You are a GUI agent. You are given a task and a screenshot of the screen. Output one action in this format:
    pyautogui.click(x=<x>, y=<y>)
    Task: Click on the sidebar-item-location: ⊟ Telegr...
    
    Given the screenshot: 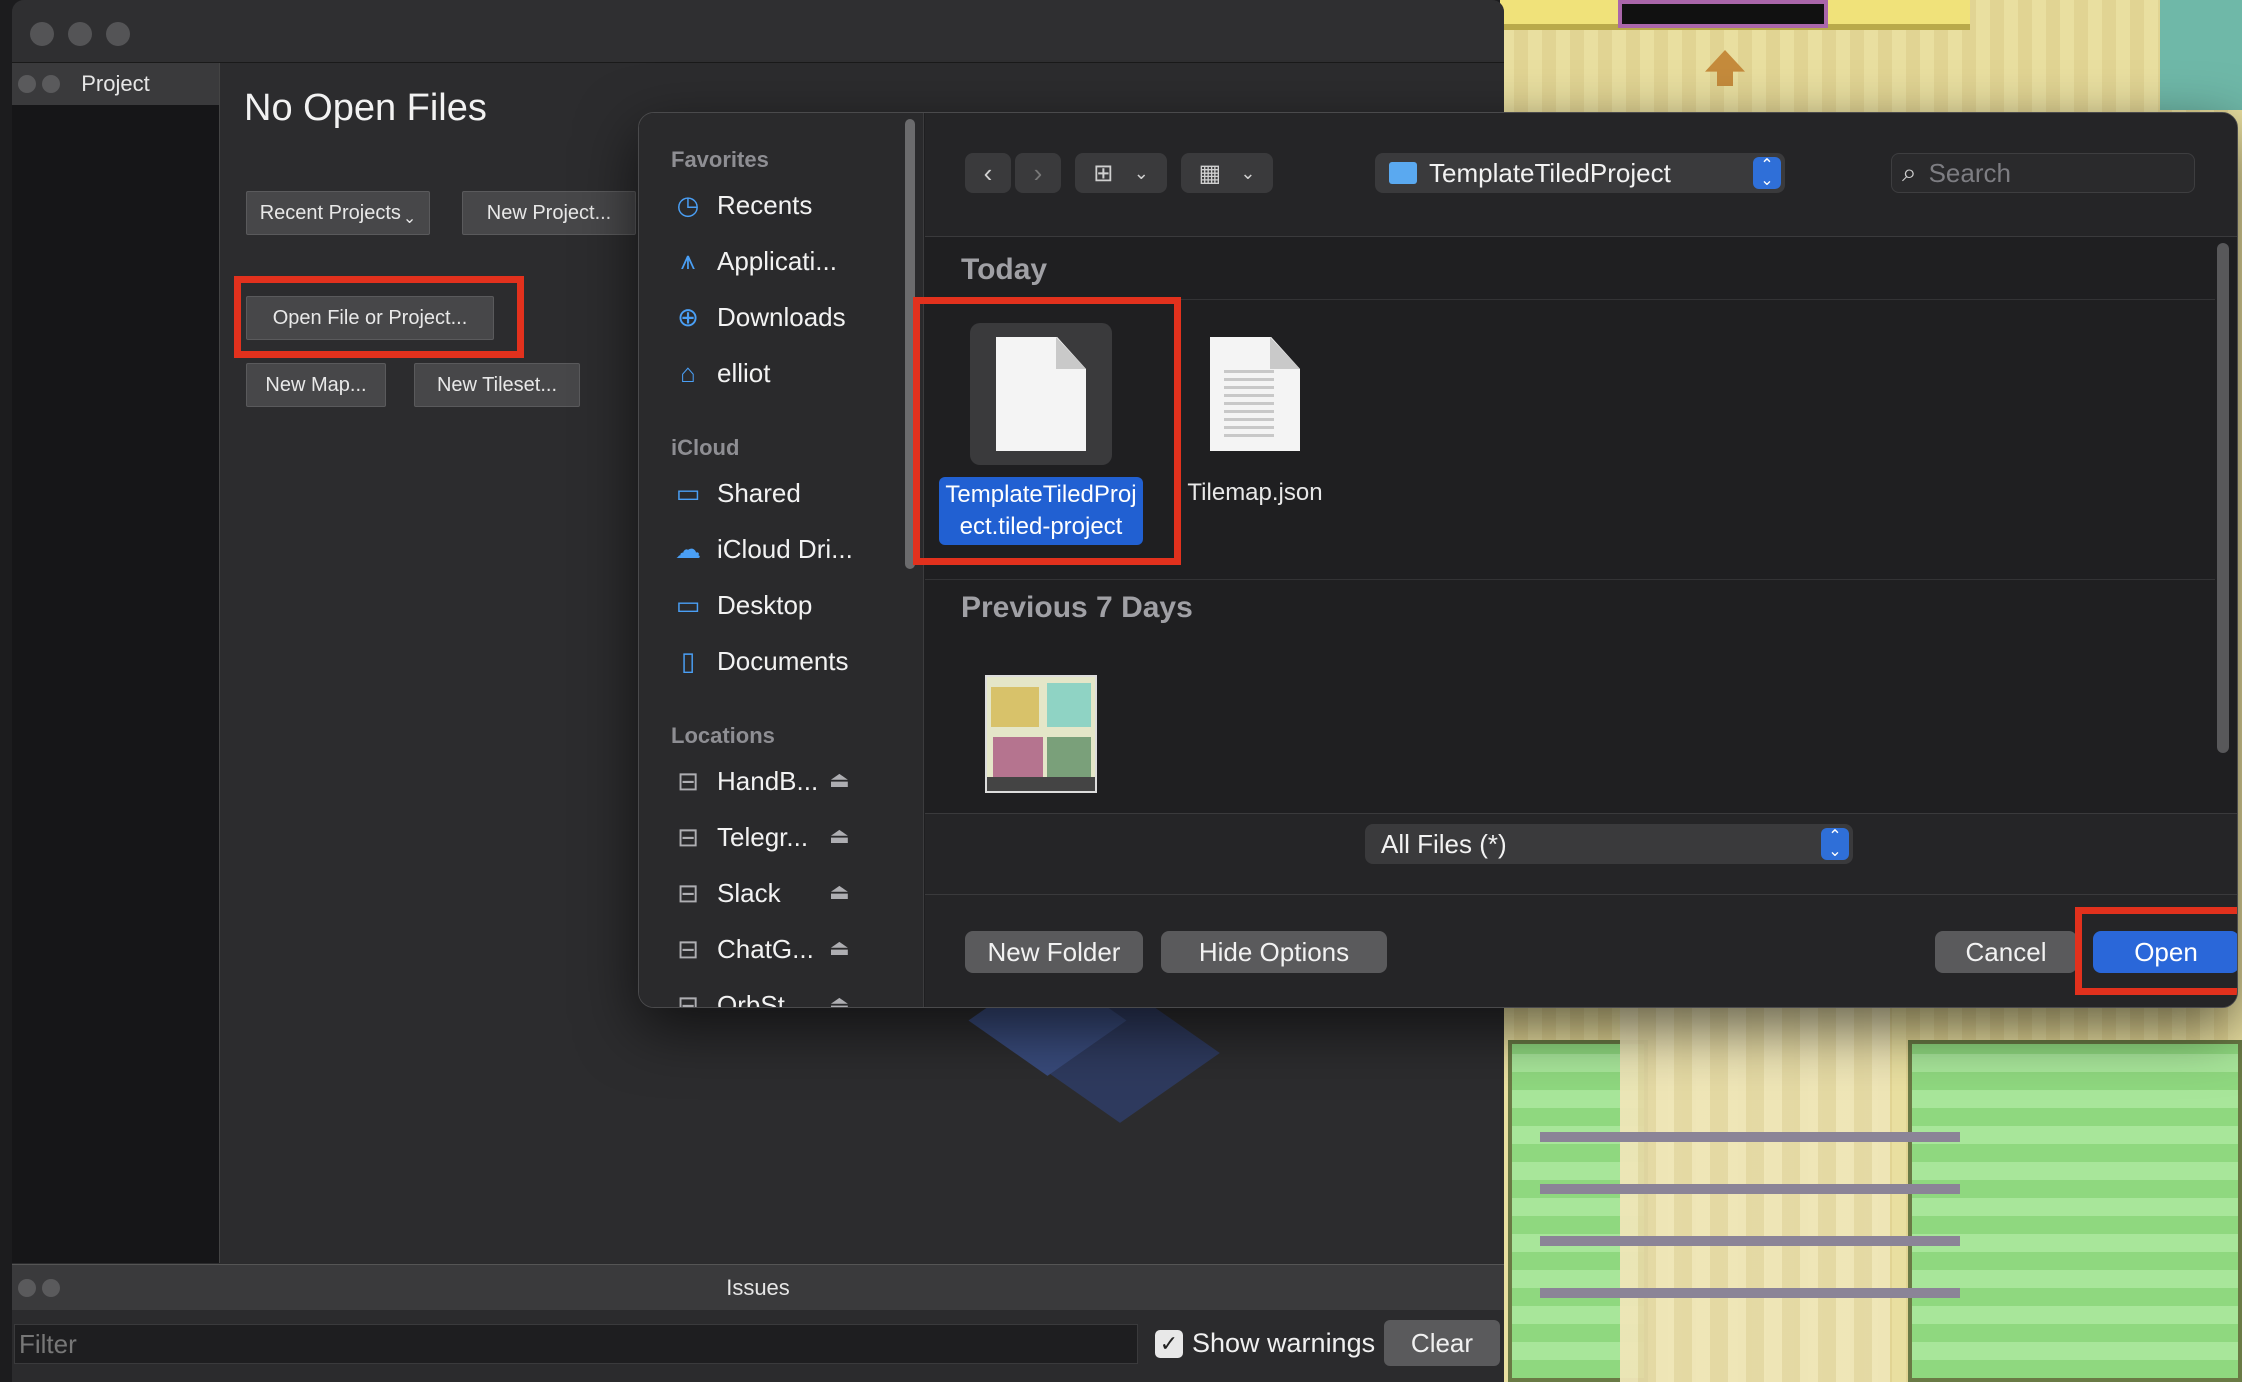 What is the action you would take?
    pyautogui.click(x=739, y=837)
    